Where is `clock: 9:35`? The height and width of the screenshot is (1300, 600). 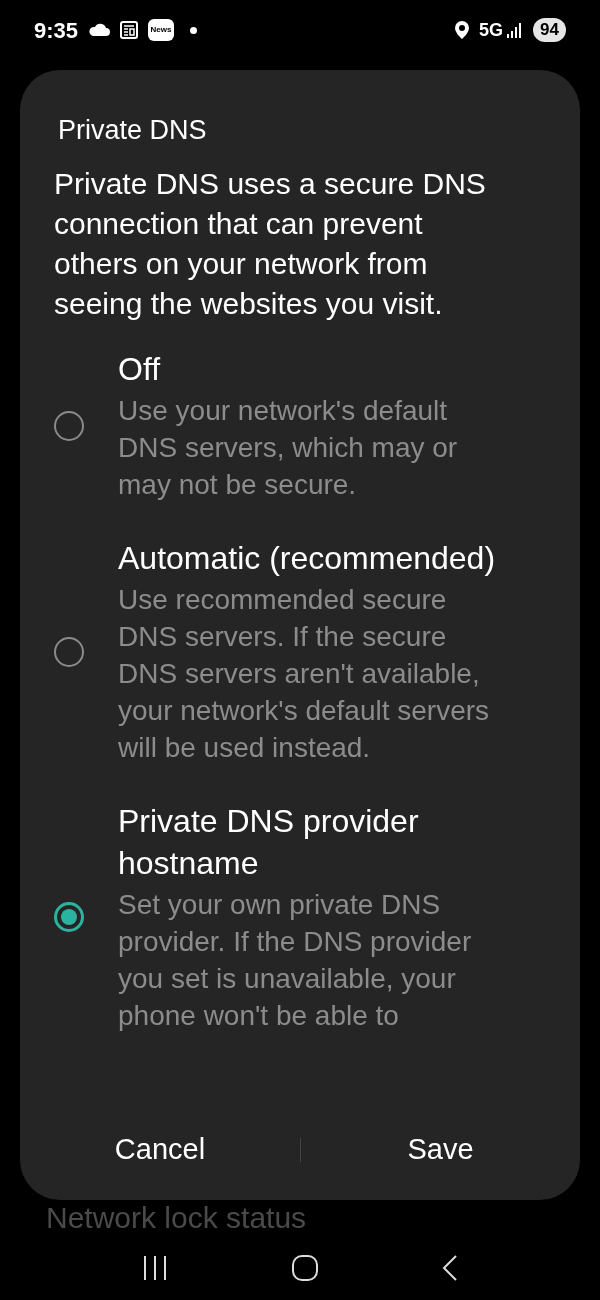 clock: 9:35 is located at coordinates (56, 30).